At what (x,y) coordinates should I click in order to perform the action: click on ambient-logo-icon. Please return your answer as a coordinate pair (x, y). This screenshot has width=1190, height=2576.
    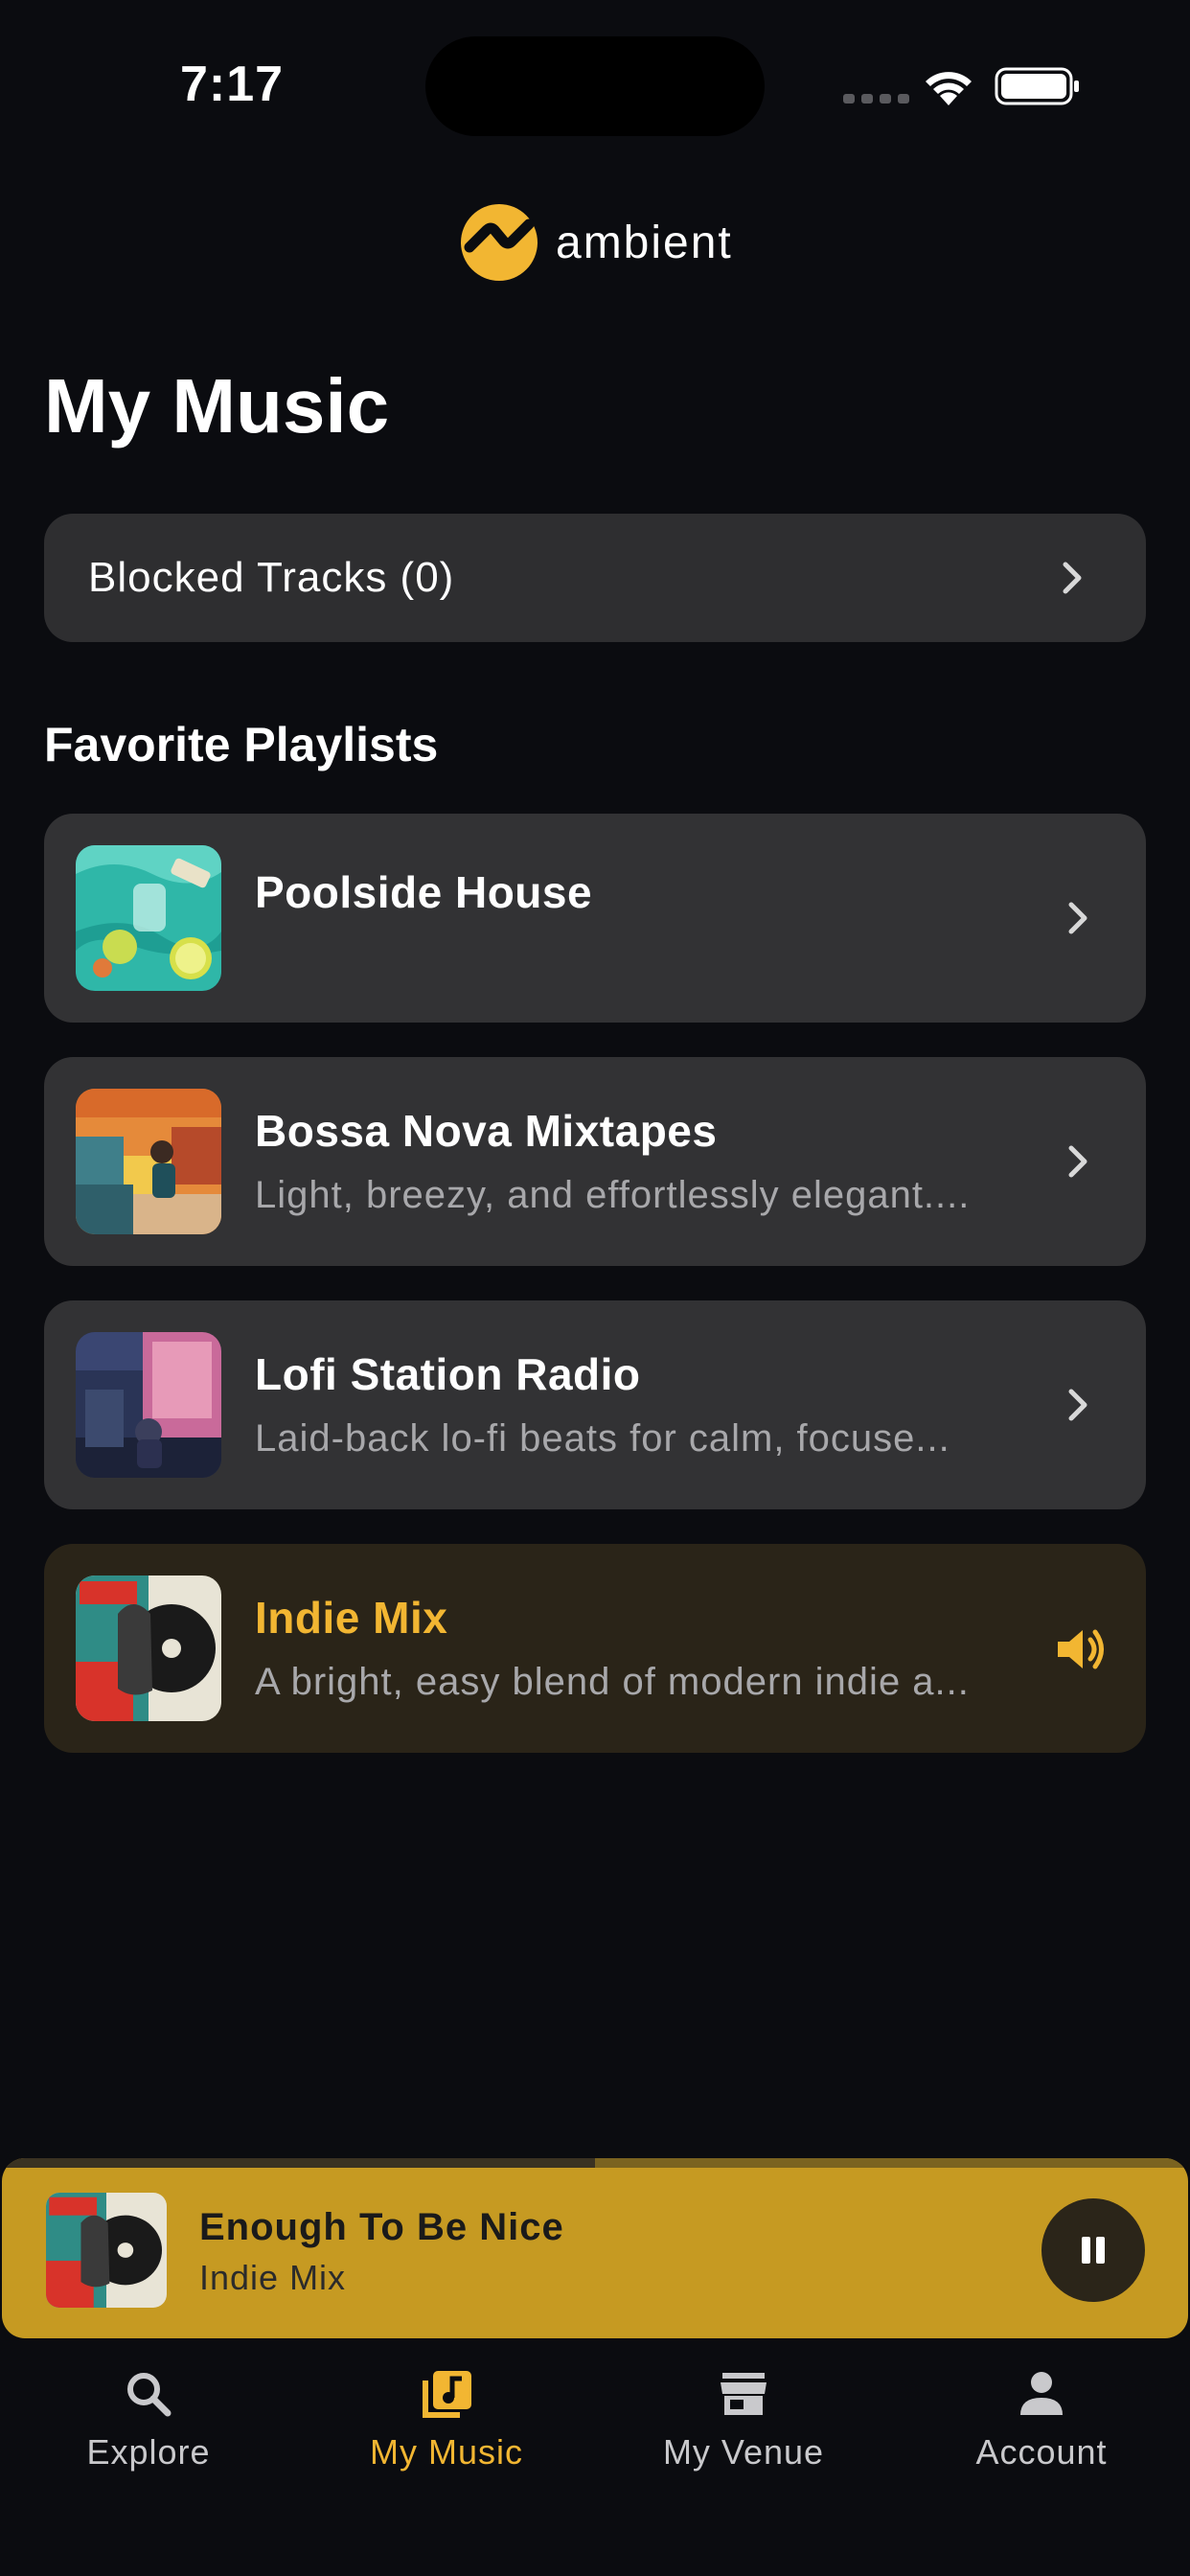
    Looking at the image, I should click on (500, 242).